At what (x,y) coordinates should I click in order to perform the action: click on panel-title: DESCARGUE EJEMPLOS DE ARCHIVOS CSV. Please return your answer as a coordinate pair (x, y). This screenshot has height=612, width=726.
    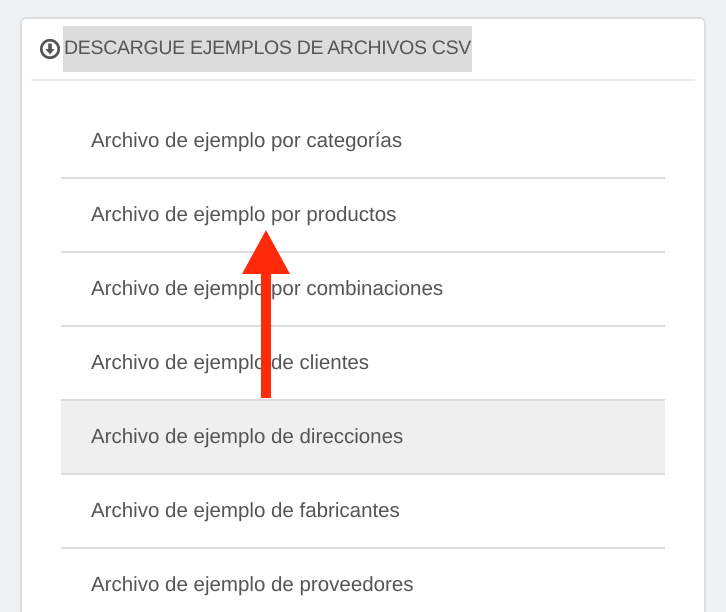
    Looking at the image, I should click on (267, 49).